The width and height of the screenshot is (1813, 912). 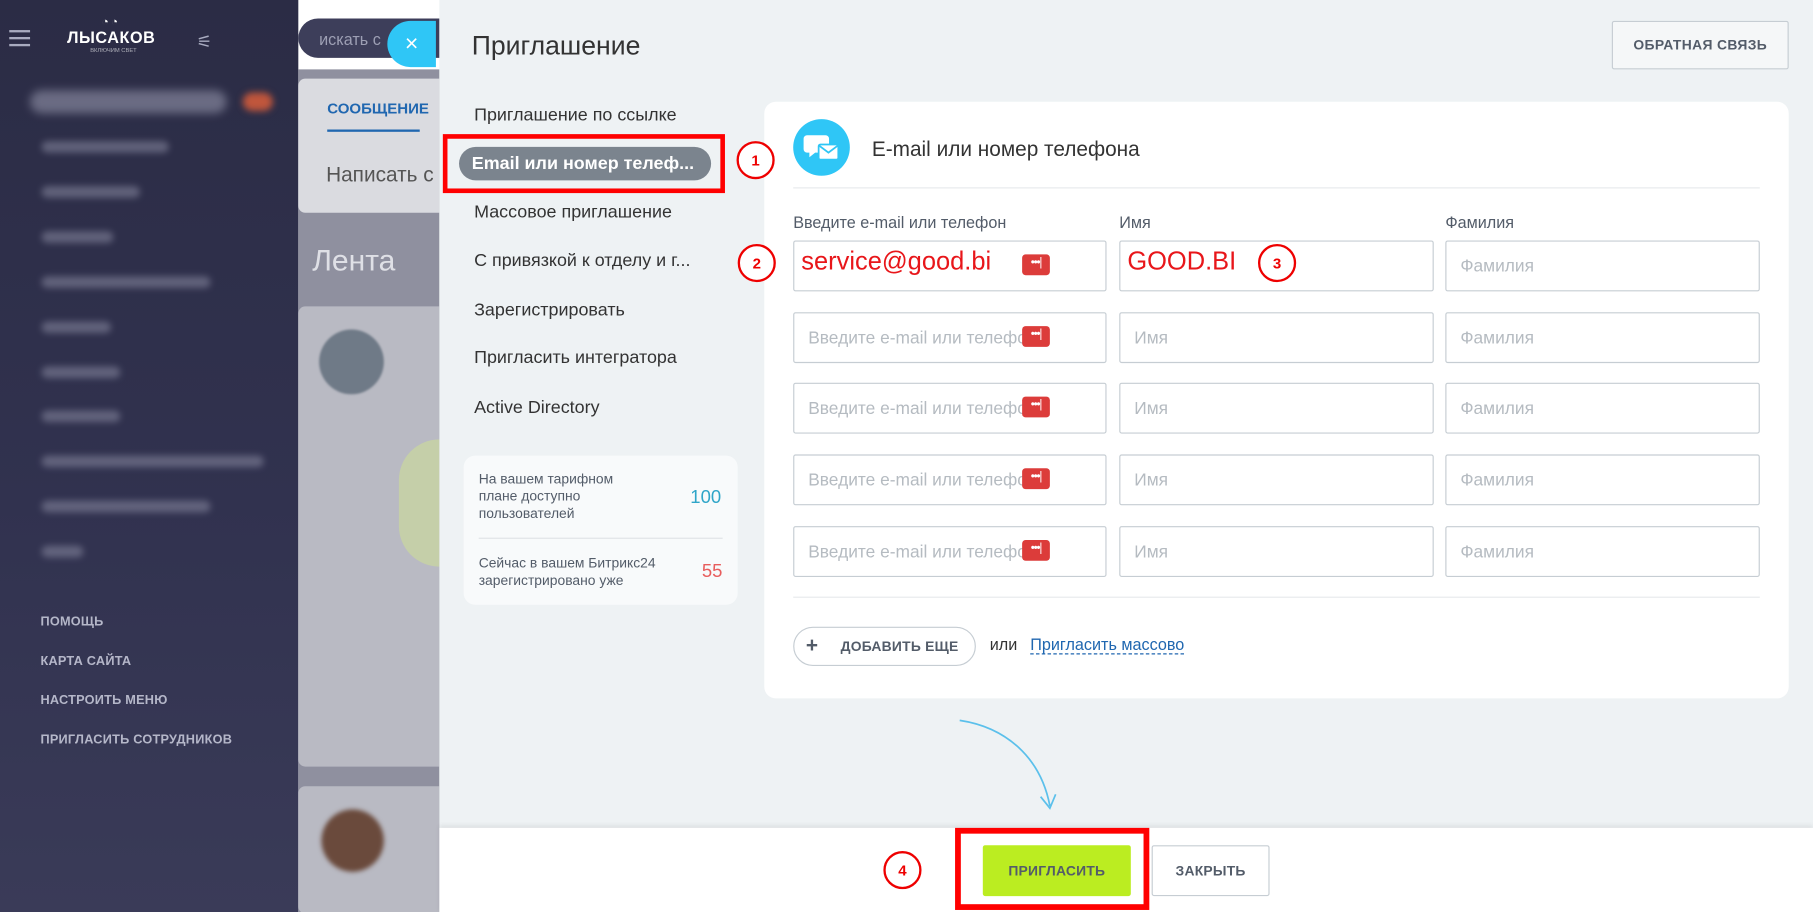 I want to click on tariff-plan-value: 100, so click(x=706, y=497).